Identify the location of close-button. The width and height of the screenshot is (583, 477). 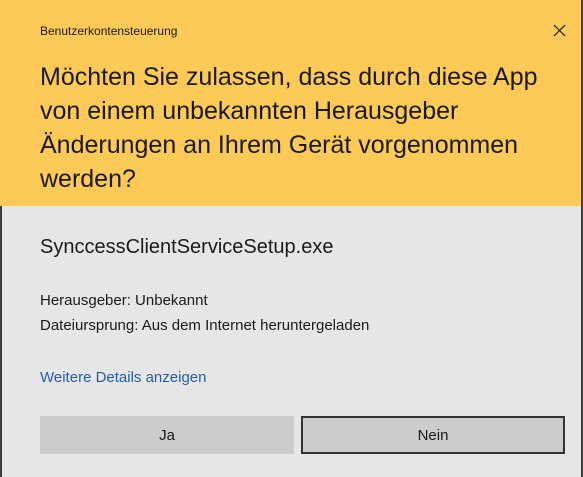
(560, 31).